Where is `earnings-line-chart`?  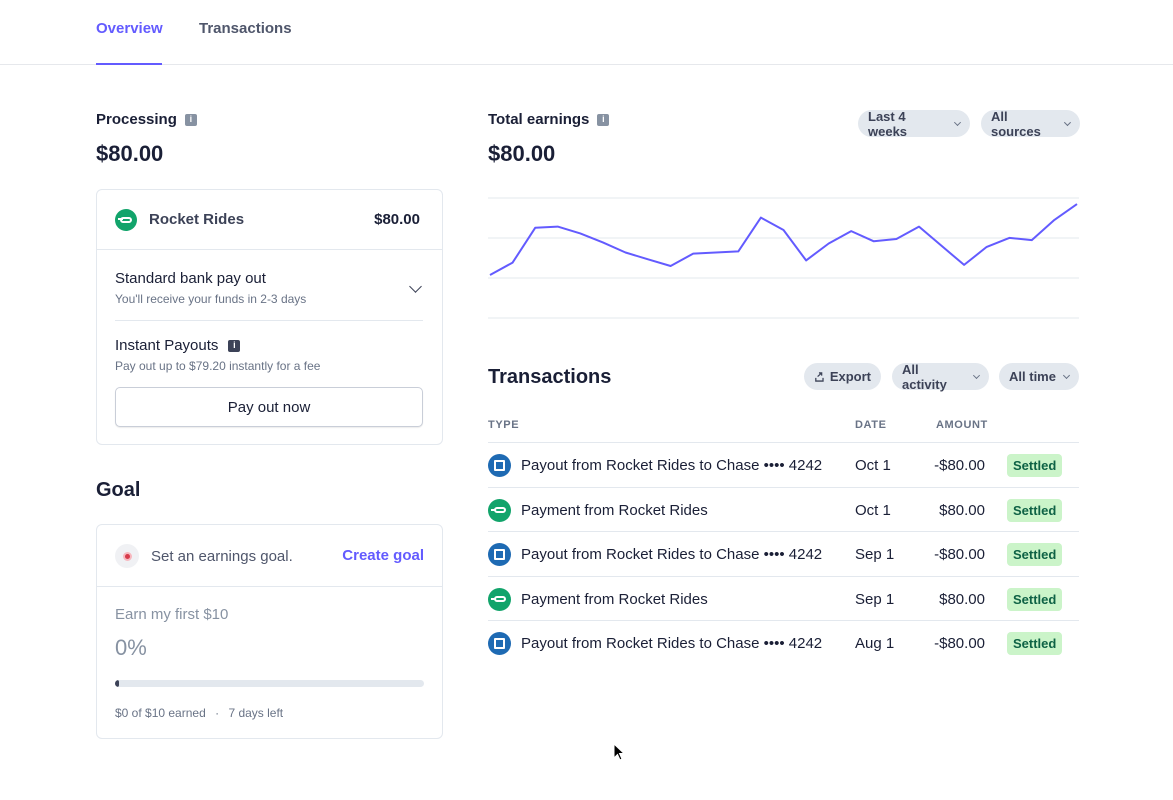 earnings-line-chart is located at coordinates (783, 258).